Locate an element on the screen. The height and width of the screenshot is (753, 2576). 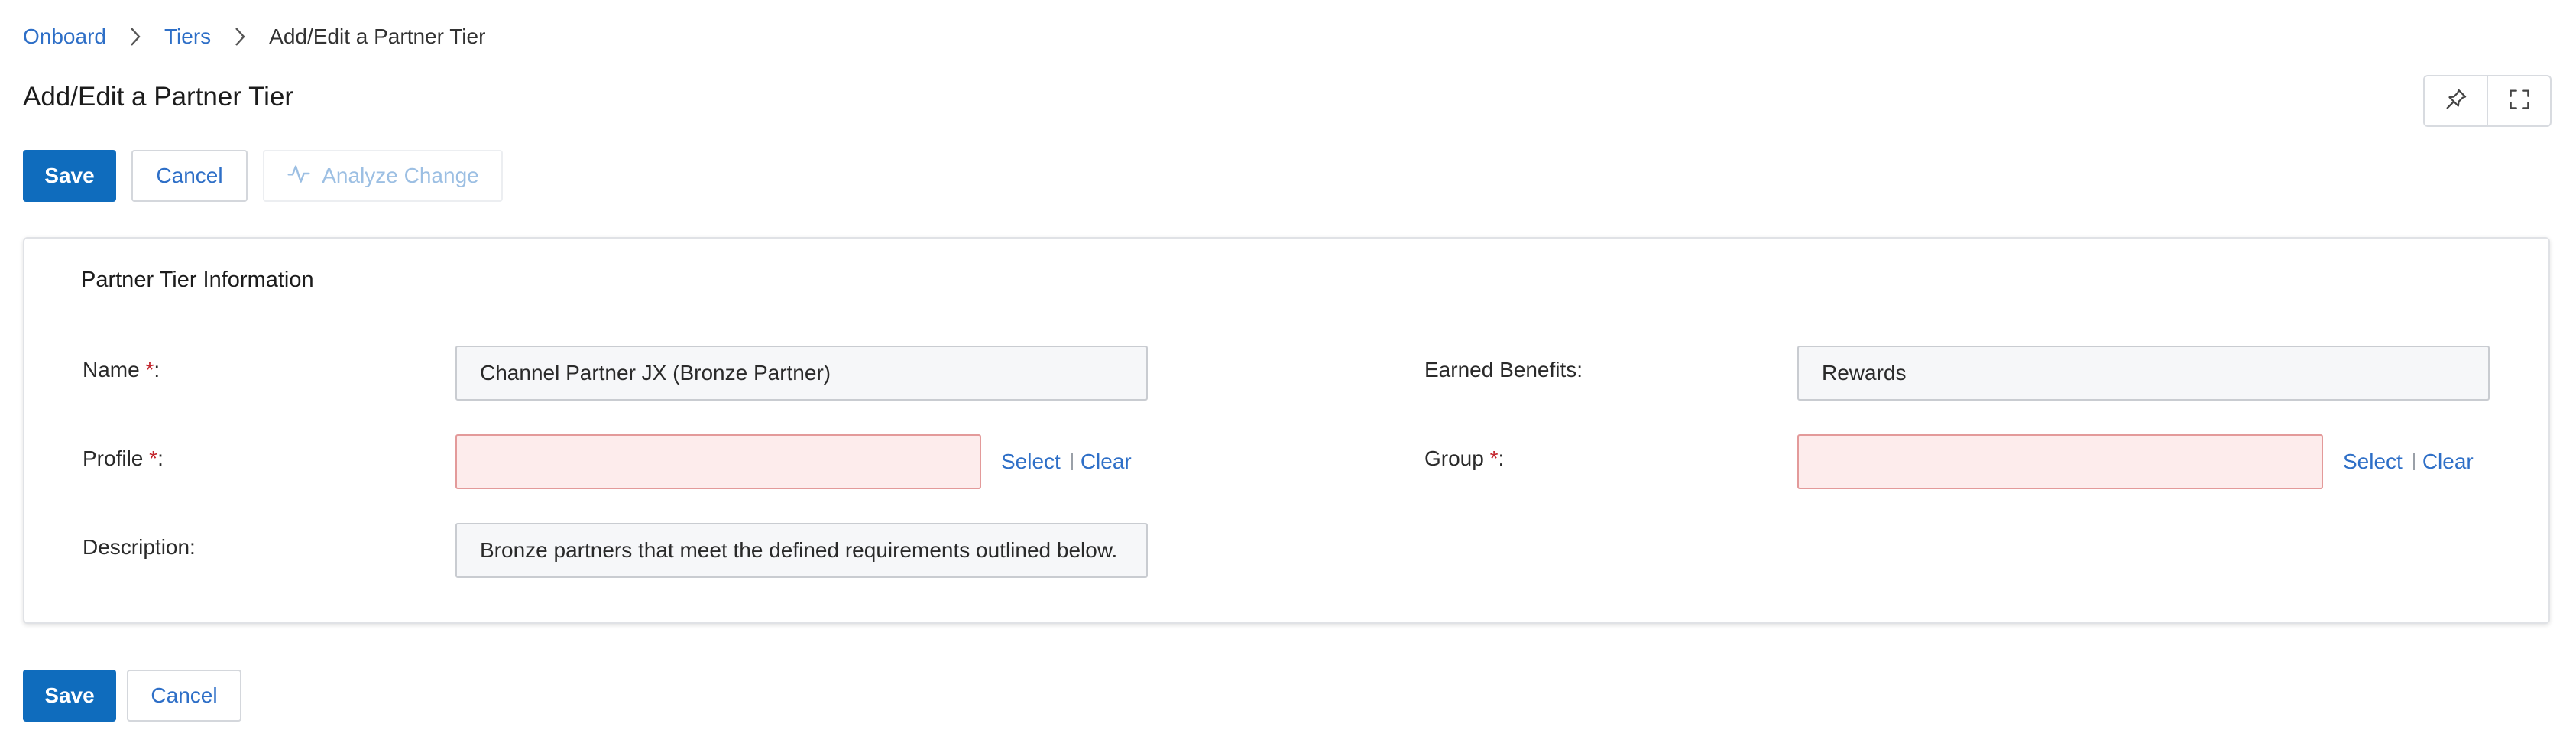
description-input is located at coordinates (801, 550).